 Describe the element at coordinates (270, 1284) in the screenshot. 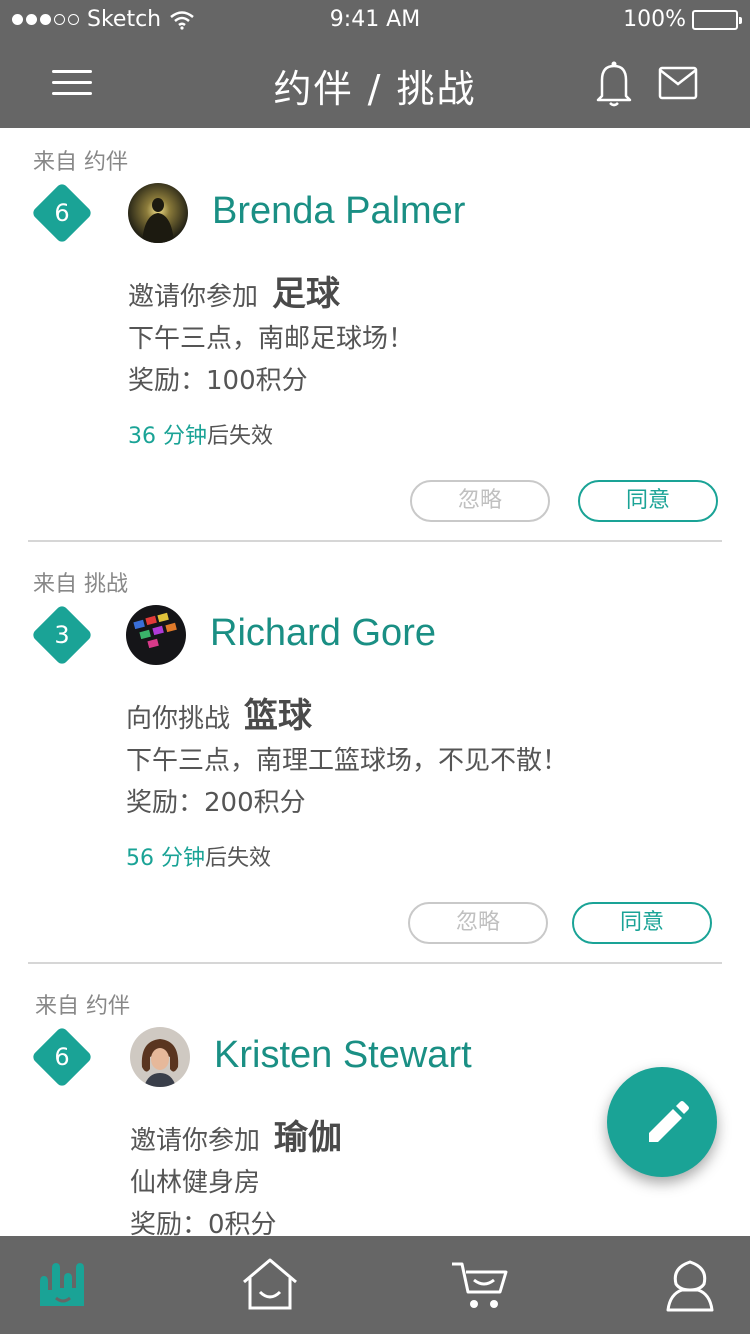

I see `home-icon` at that location.